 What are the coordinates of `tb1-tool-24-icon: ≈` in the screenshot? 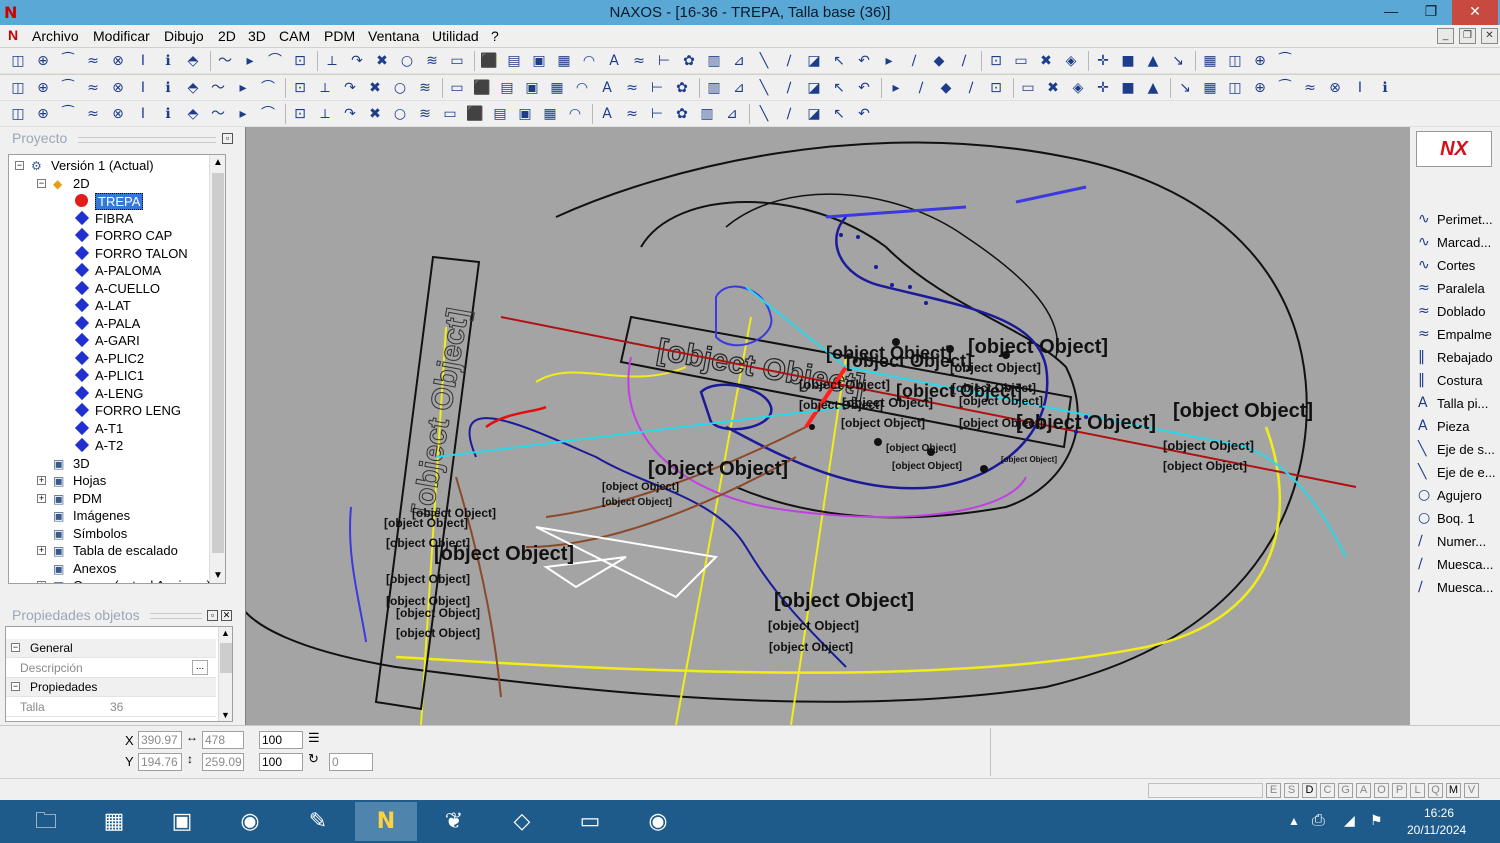 It's located at (639, 61).